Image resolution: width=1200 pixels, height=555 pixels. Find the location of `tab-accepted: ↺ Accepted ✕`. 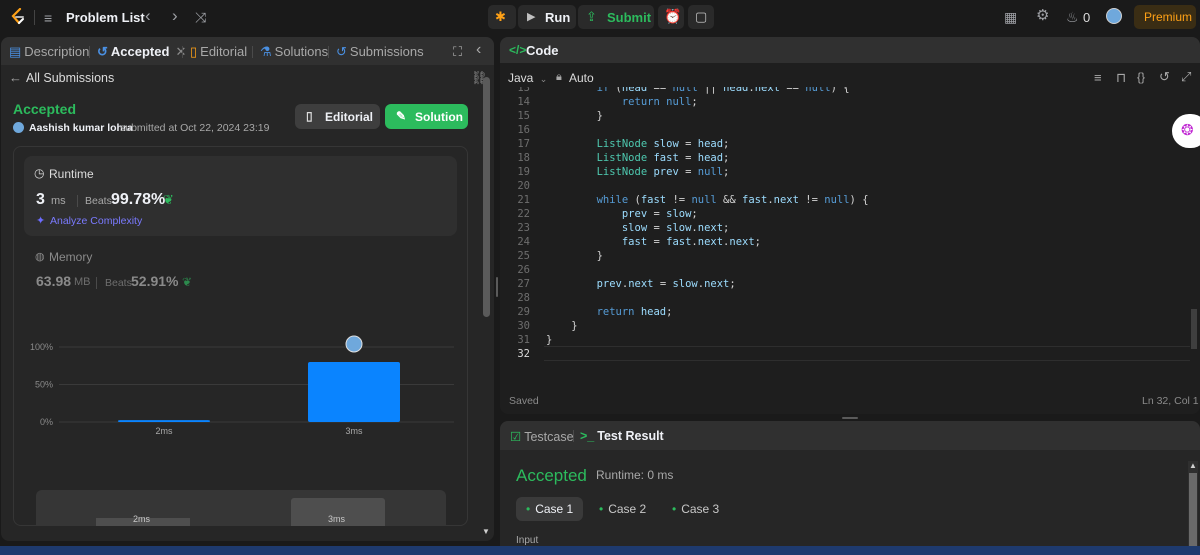

tab-accepted: ↺ Accepted ✕ is located at coordinates (141, 52).